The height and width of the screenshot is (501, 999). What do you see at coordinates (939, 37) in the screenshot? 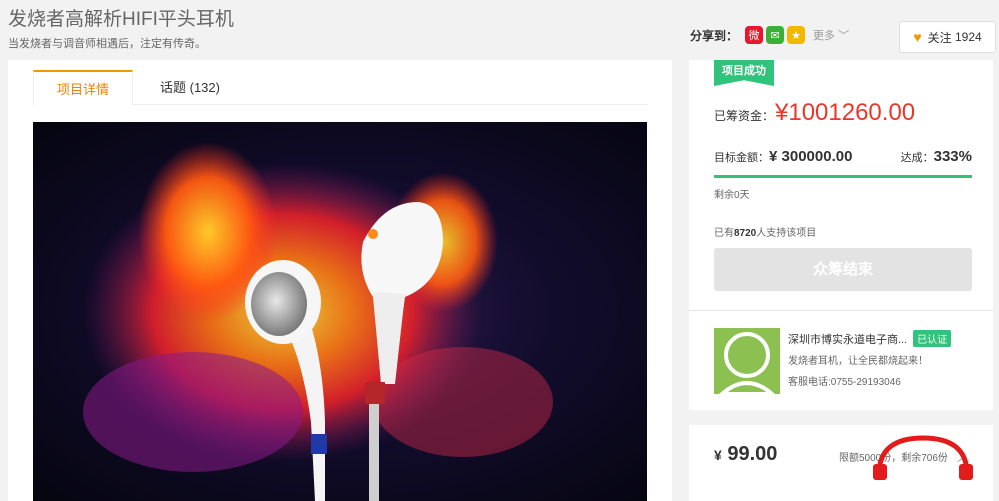
I see `follow-label: 关注` at bounding box center [939, 37].